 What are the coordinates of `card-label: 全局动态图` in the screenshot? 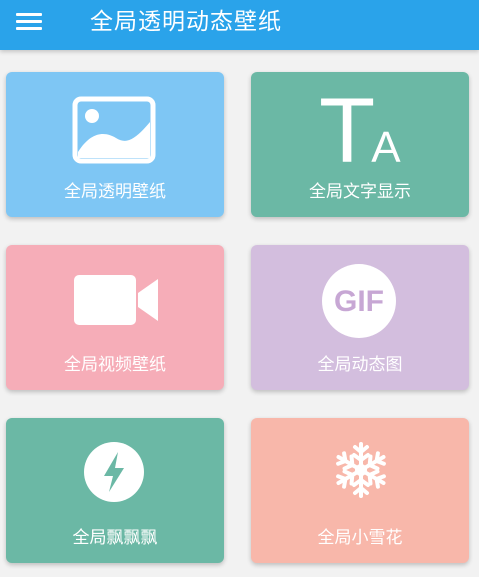 It's located at (360, 365).